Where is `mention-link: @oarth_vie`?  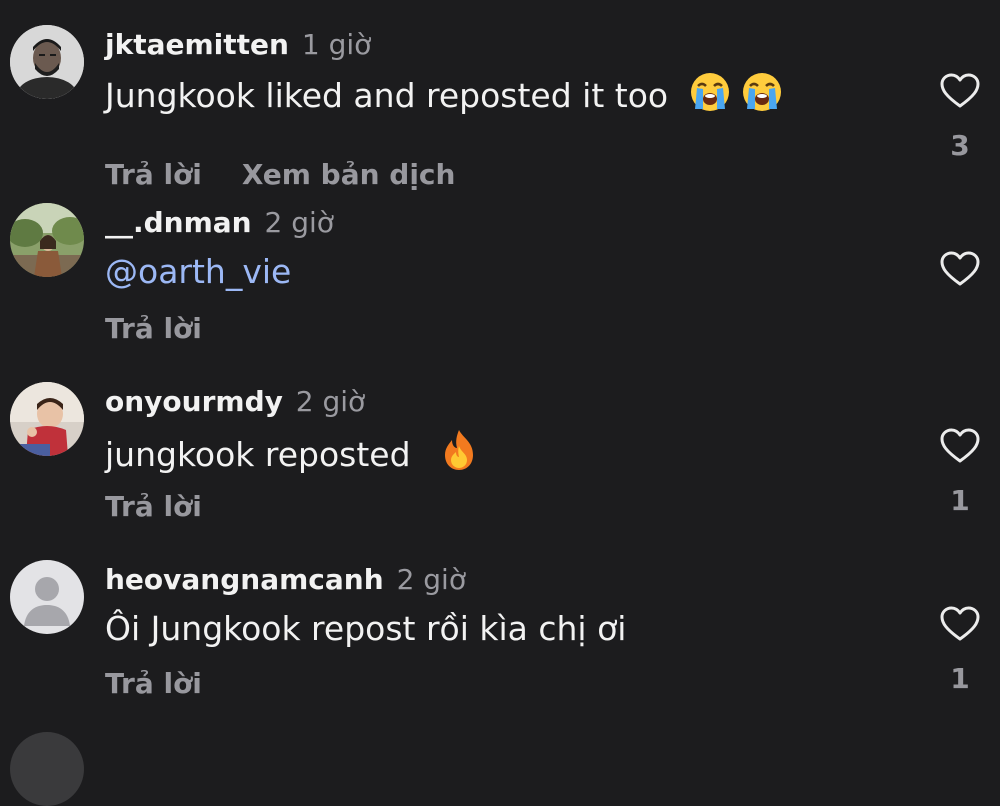
mention-link: @oarth_vie is located at coordinates (198, 271).